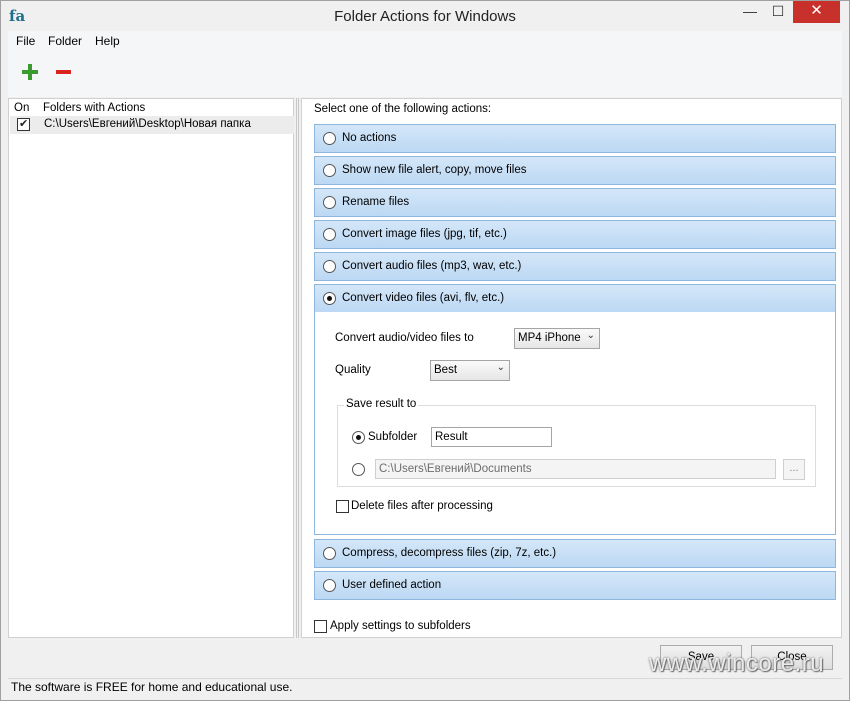 This screenshot has height=701, width=850. I want to click on option-convert-video: Convert video files (avi, flv, etc.), so click(575, 298).